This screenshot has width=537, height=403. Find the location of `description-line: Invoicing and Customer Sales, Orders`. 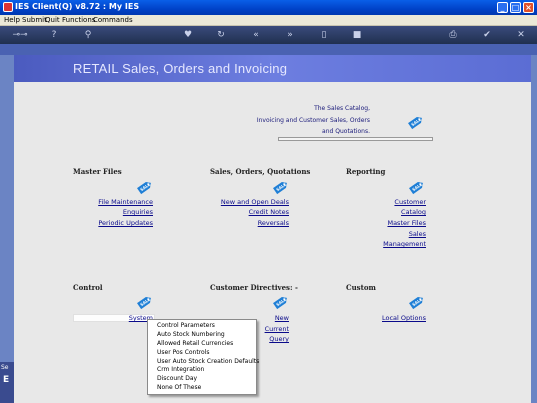

description-line: Invoicing and Customer Sales, Orders is located at coordinates (313, 120).